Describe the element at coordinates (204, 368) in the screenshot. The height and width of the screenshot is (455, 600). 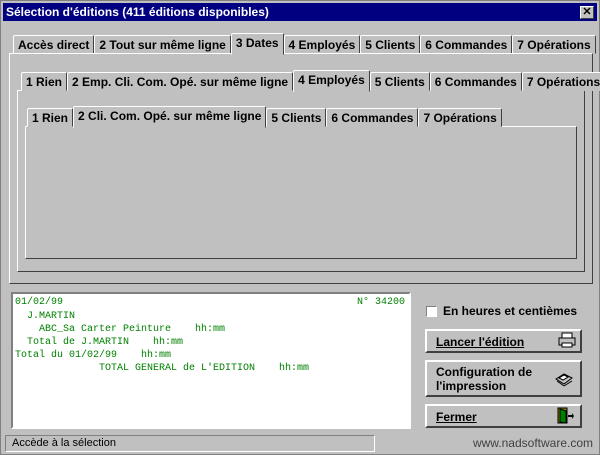
I see `preview-grand-total: TOTAL GENERAL de L'EDITION hh:mm` at that location.